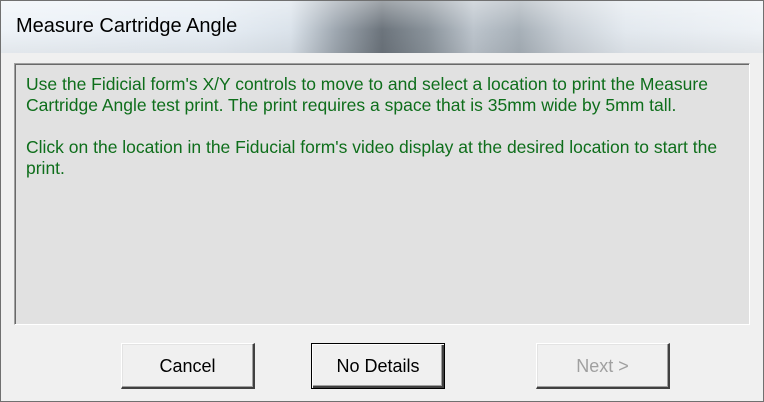 The height and width of the screenshot is (402, 764). I want to click on window-title: Measure Cartridge Angle, so click(127, 26).